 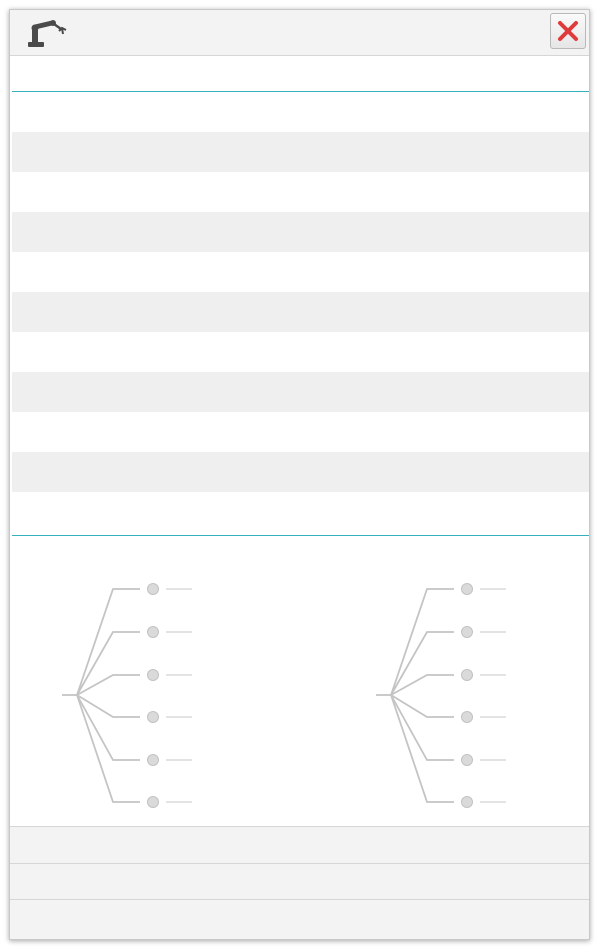 What do you see at coordinates (47, 33) in the screenshot?
I see `robot-arm-icon` at bounding box center [47, 33].